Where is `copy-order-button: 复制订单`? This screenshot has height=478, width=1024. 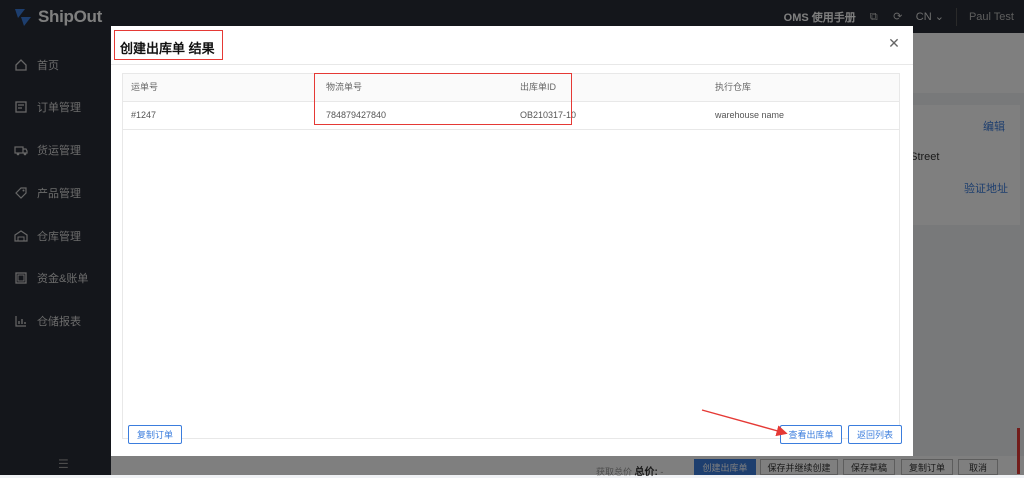
copy-order-button: 复制订单 is located at coordinates (155, 434).